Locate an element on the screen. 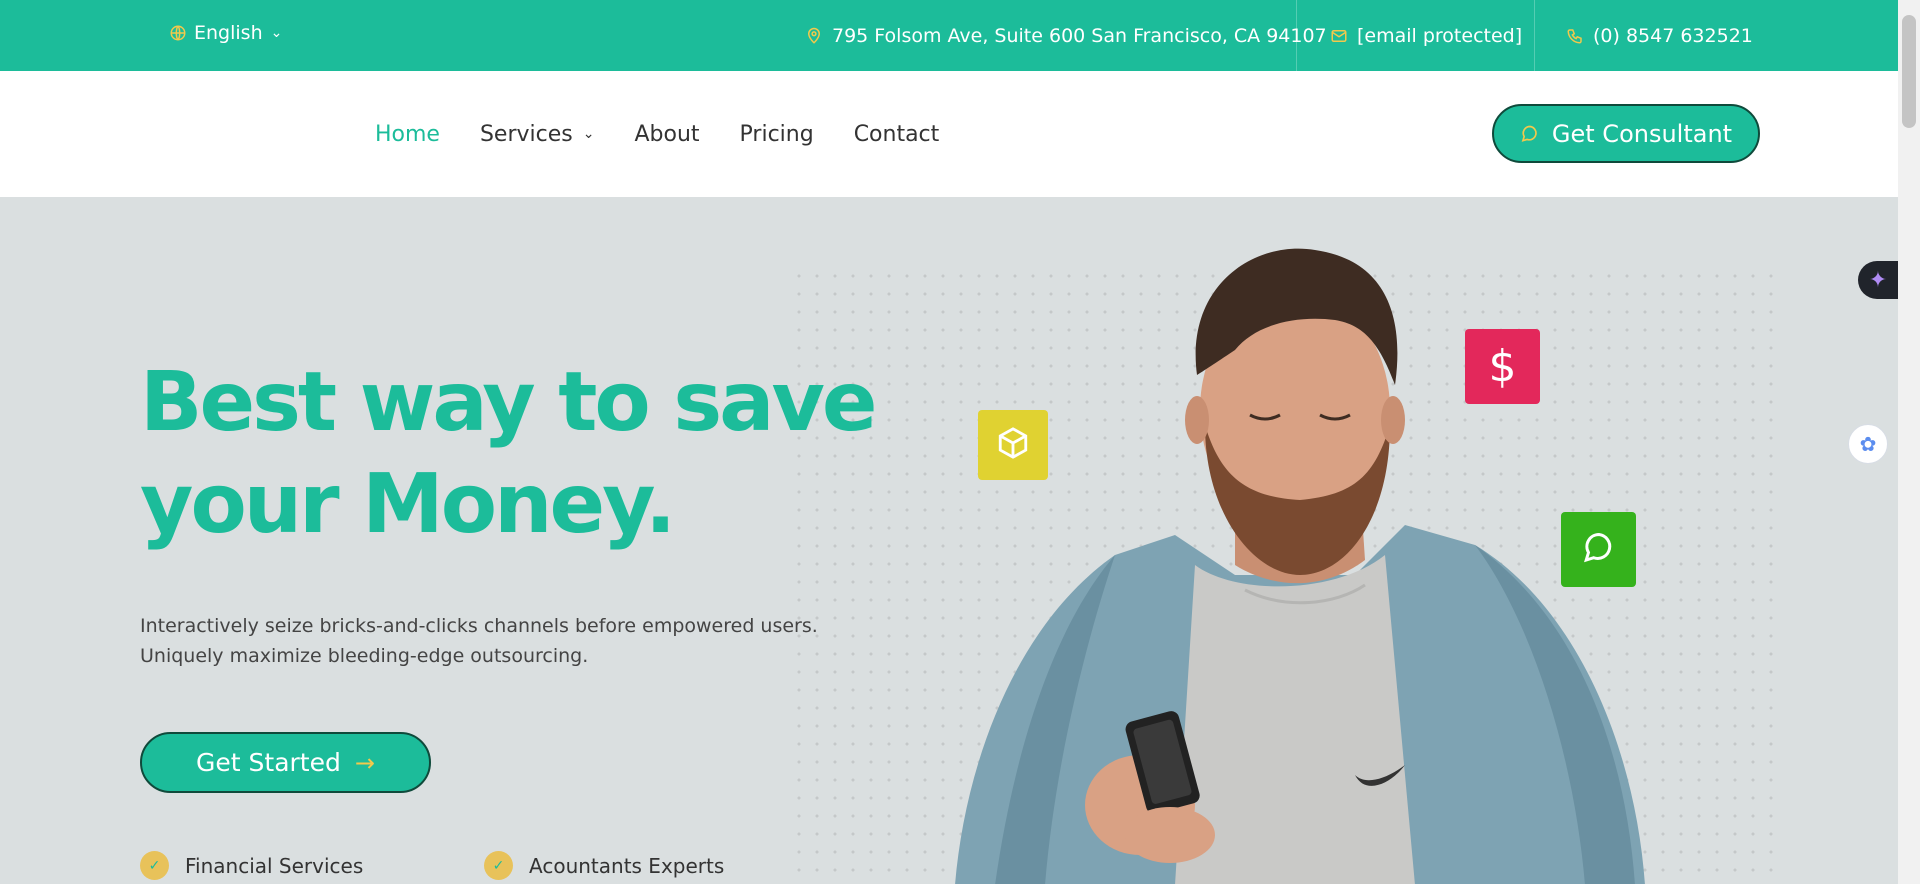  page-scrollbar is located at coordinates (1909, 442).